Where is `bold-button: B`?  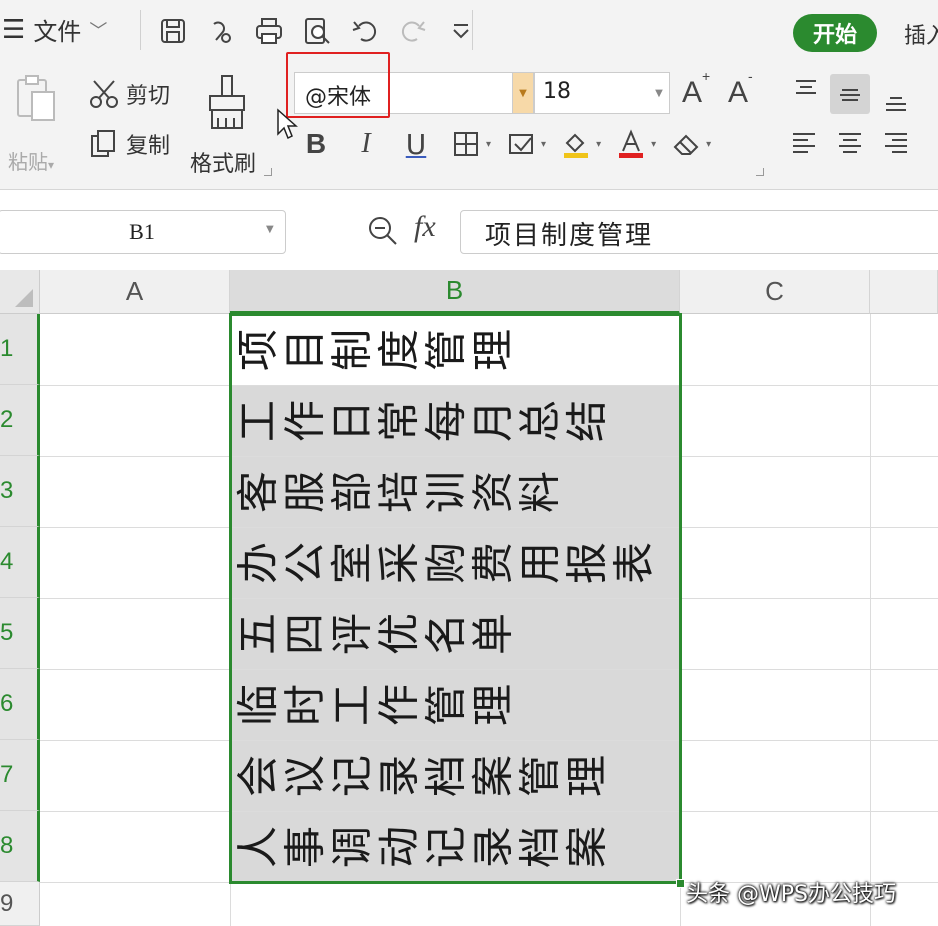
bold-button: B is located at coordinates (316, 144).